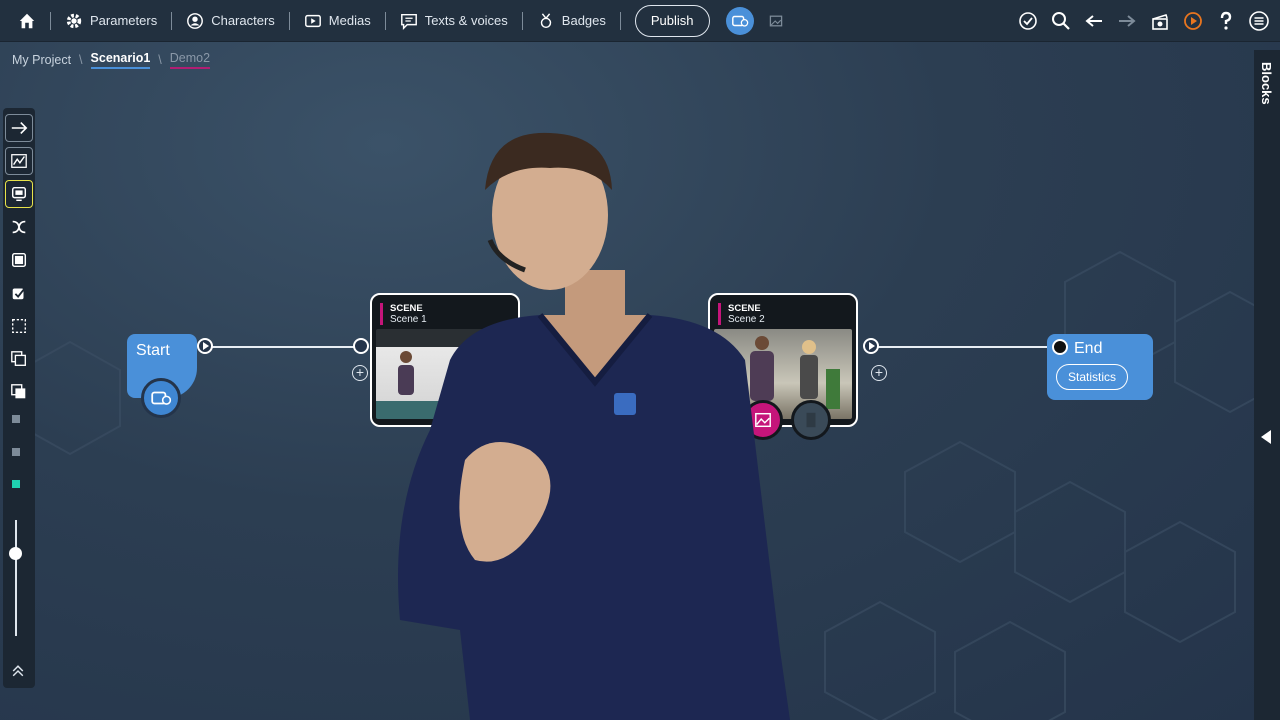 Image resolution: width=1280 pixels, height=720 pixels. I want to click on variable-icon, so click(19, 226).